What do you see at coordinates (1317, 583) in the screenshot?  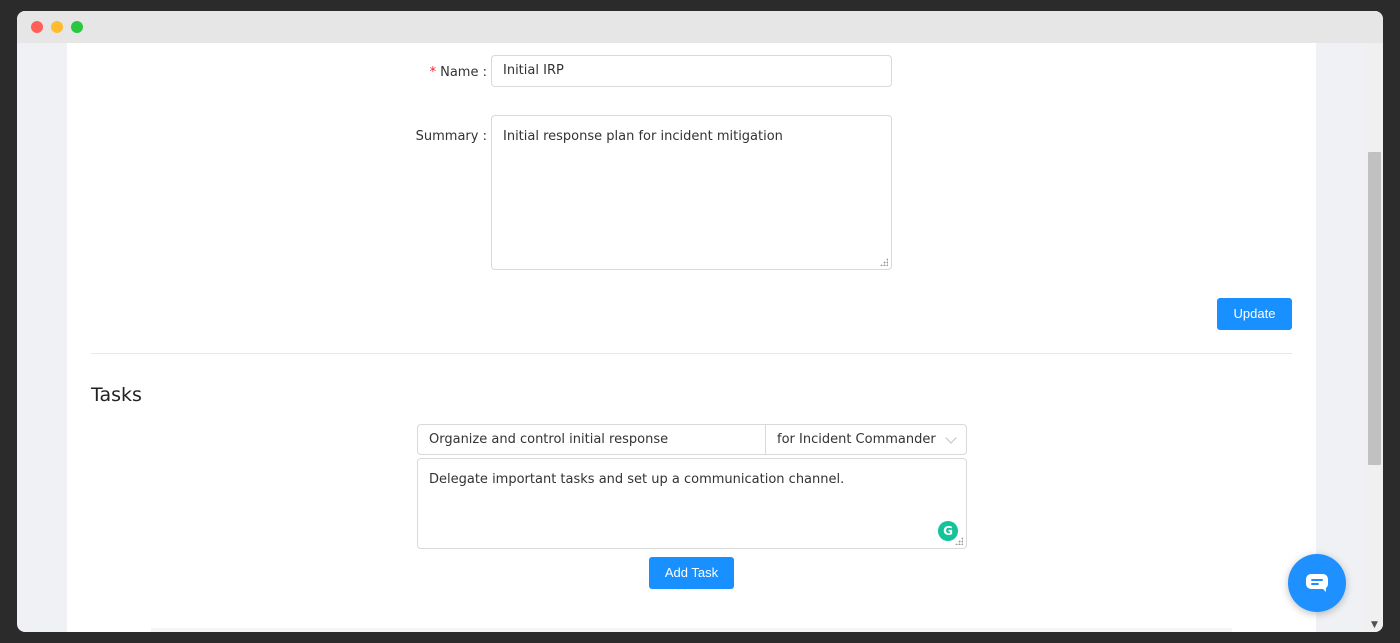 I see `chat-launcher-button` at bounding box center [1317, 583].